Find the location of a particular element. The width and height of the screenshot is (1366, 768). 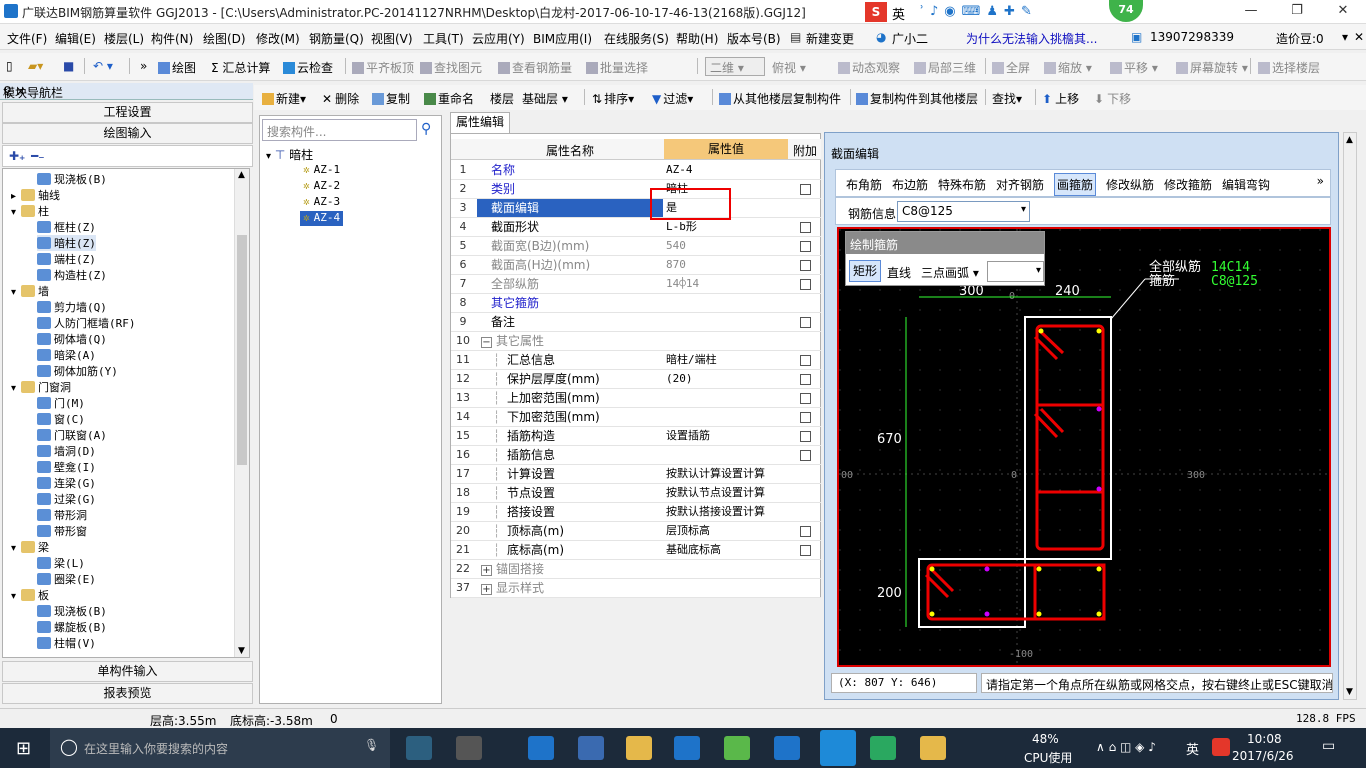

property-row: 2 类别 暗柱 is located at coordinates (636, 189).